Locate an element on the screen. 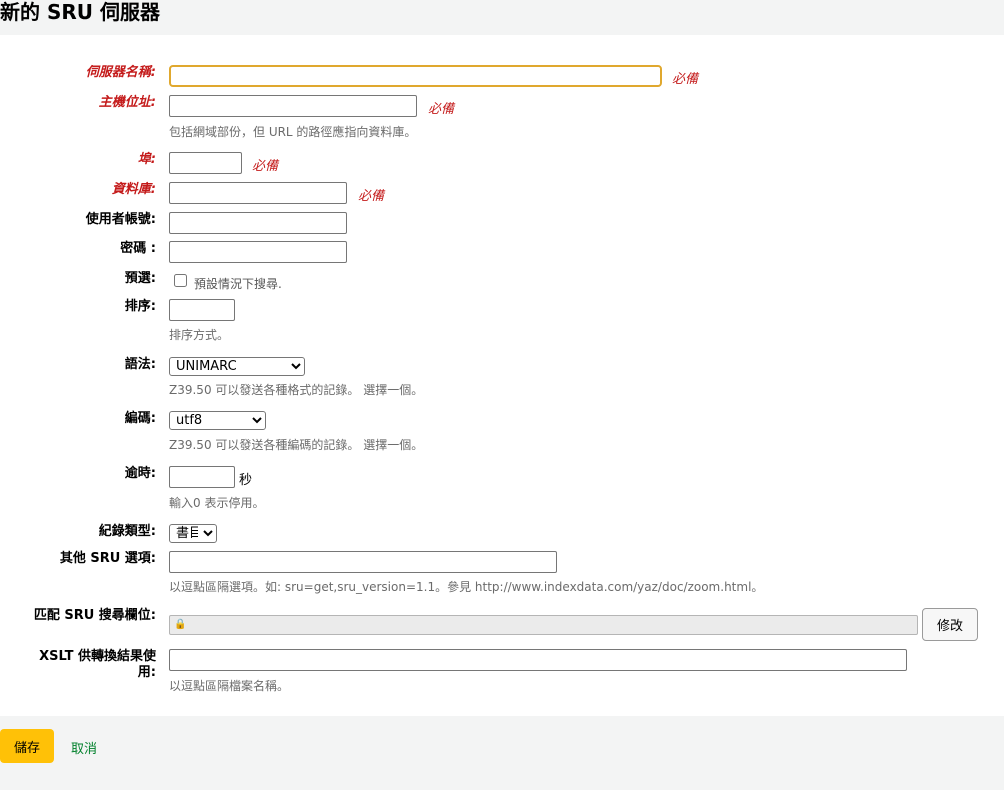  encoding-hint: Z39.50 可以發送各種編碼的記錄。 選擇一個。 is located at coordinates (296, 445).